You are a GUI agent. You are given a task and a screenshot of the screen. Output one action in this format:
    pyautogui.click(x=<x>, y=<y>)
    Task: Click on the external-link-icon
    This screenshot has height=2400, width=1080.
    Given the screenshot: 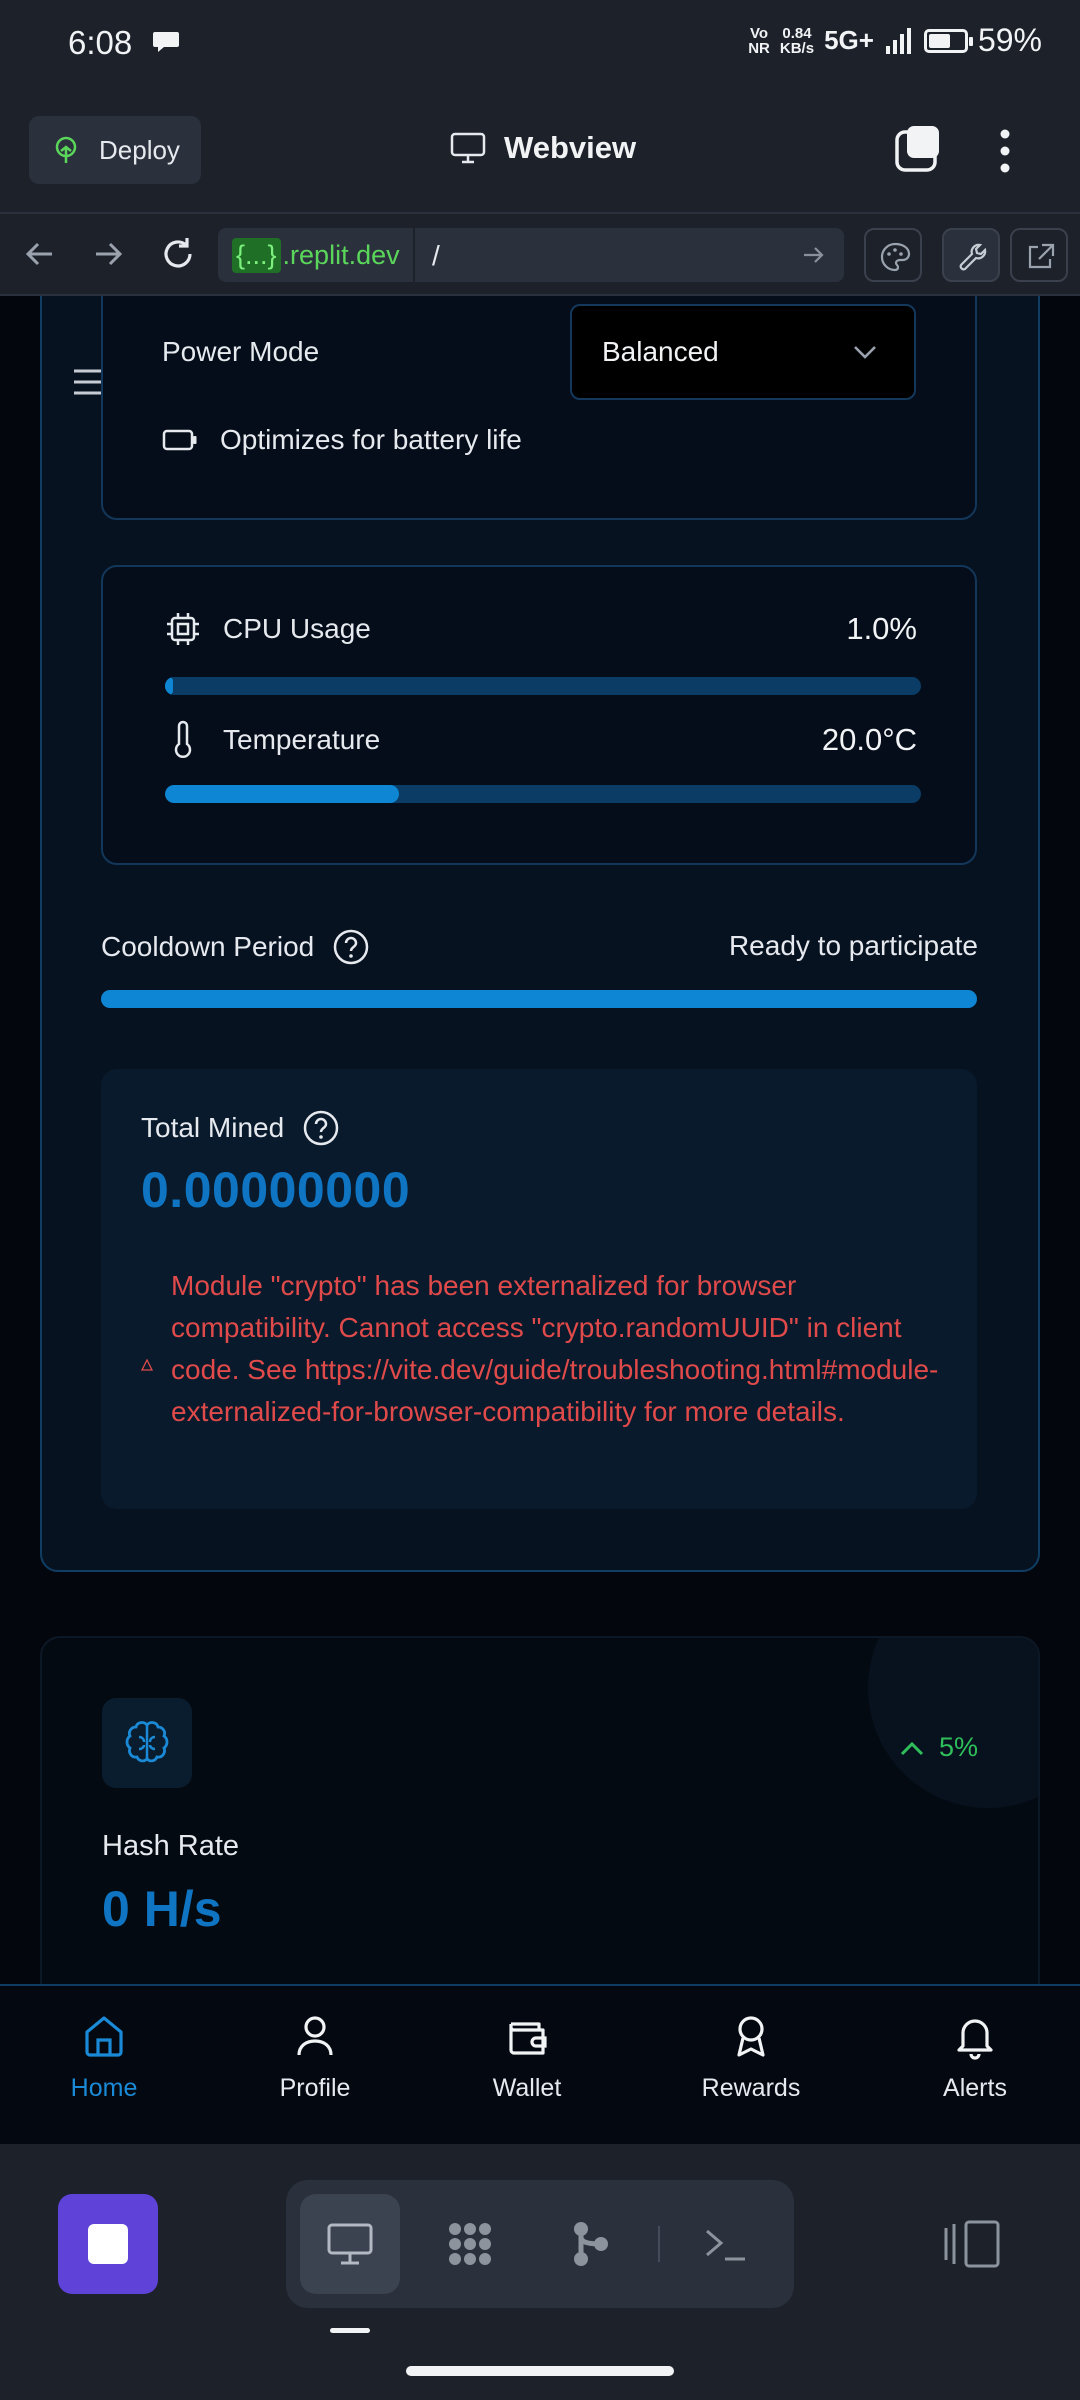 What is the action you would take?
    pyautogui.click(x=1041, y=256)
    